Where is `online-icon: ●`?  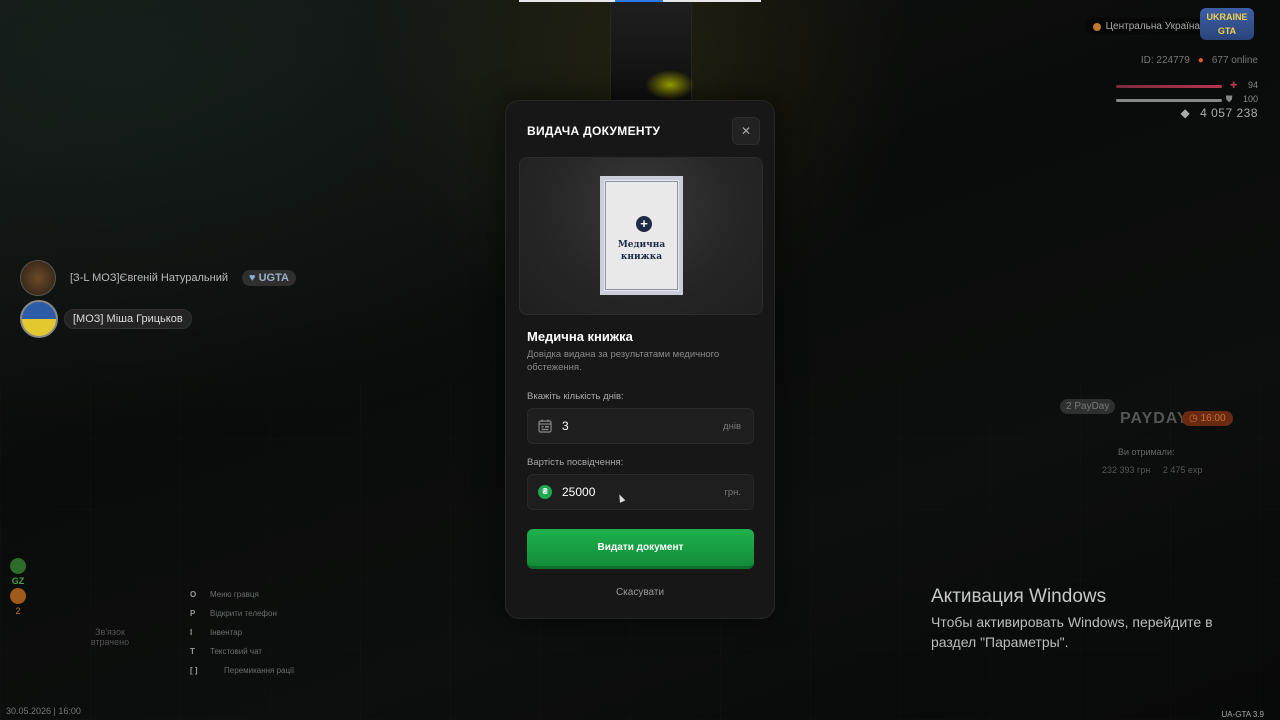
online-icon: ● is located at coordinates (1200, 60).